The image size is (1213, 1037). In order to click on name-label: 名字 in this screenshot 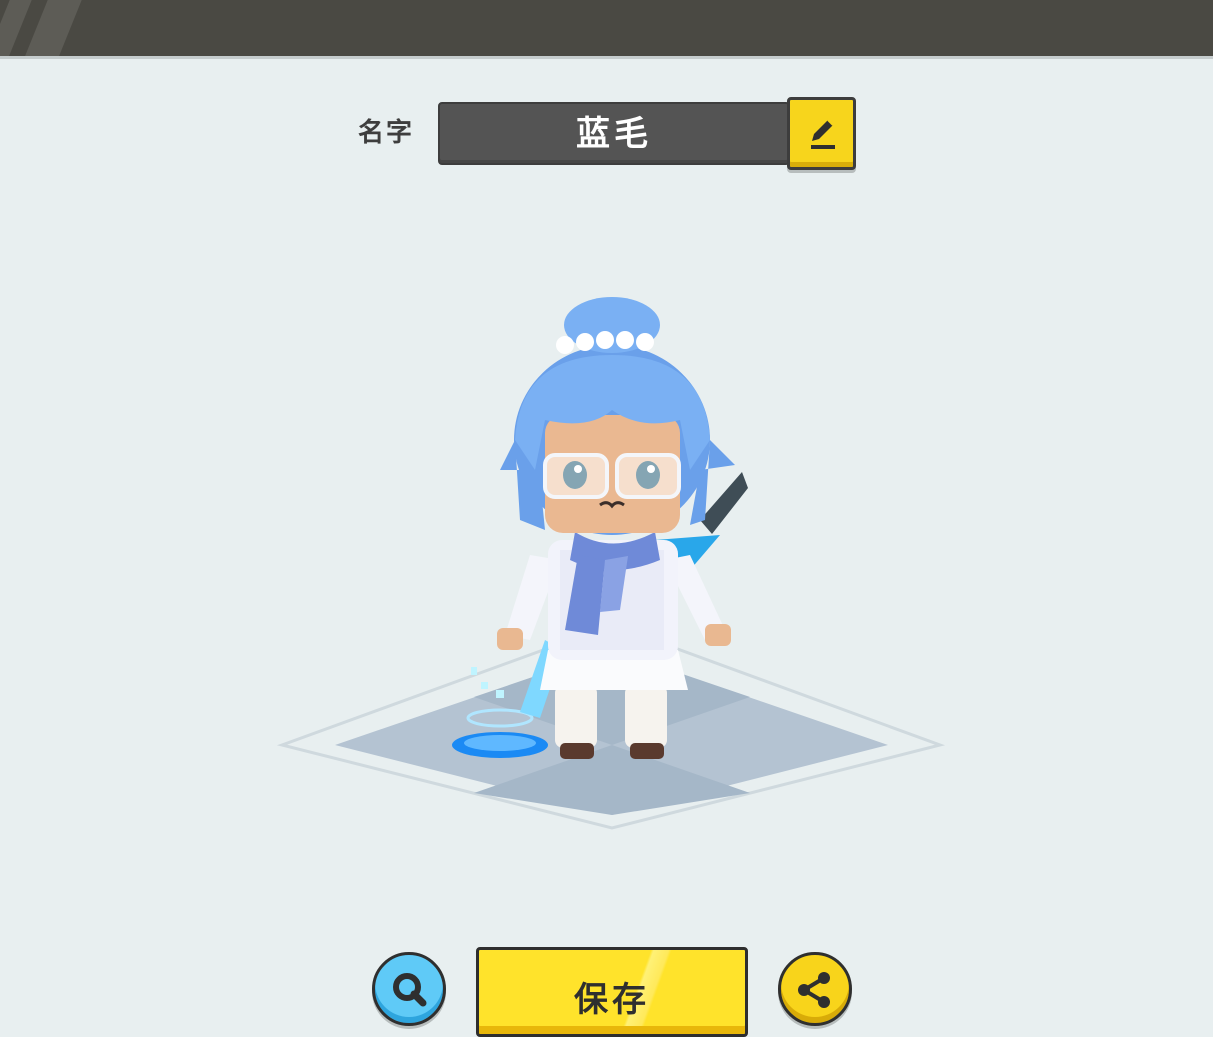, I will do `click(386, 133)`.